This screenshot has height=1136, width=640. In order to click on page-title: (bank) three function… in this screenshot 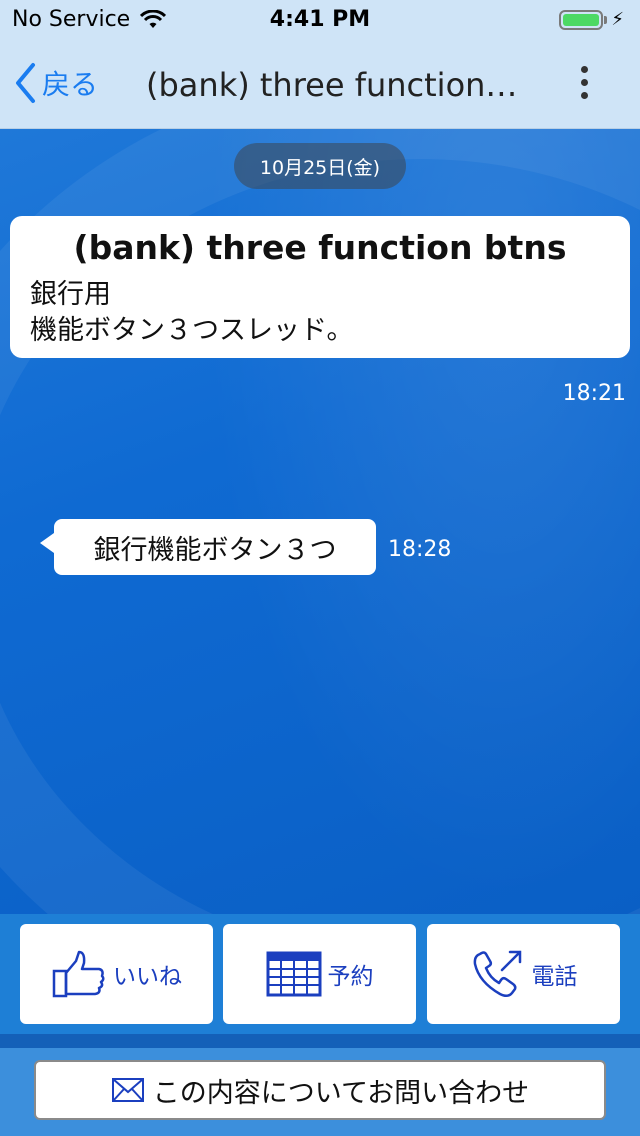, I will do `click(332, 85)`.